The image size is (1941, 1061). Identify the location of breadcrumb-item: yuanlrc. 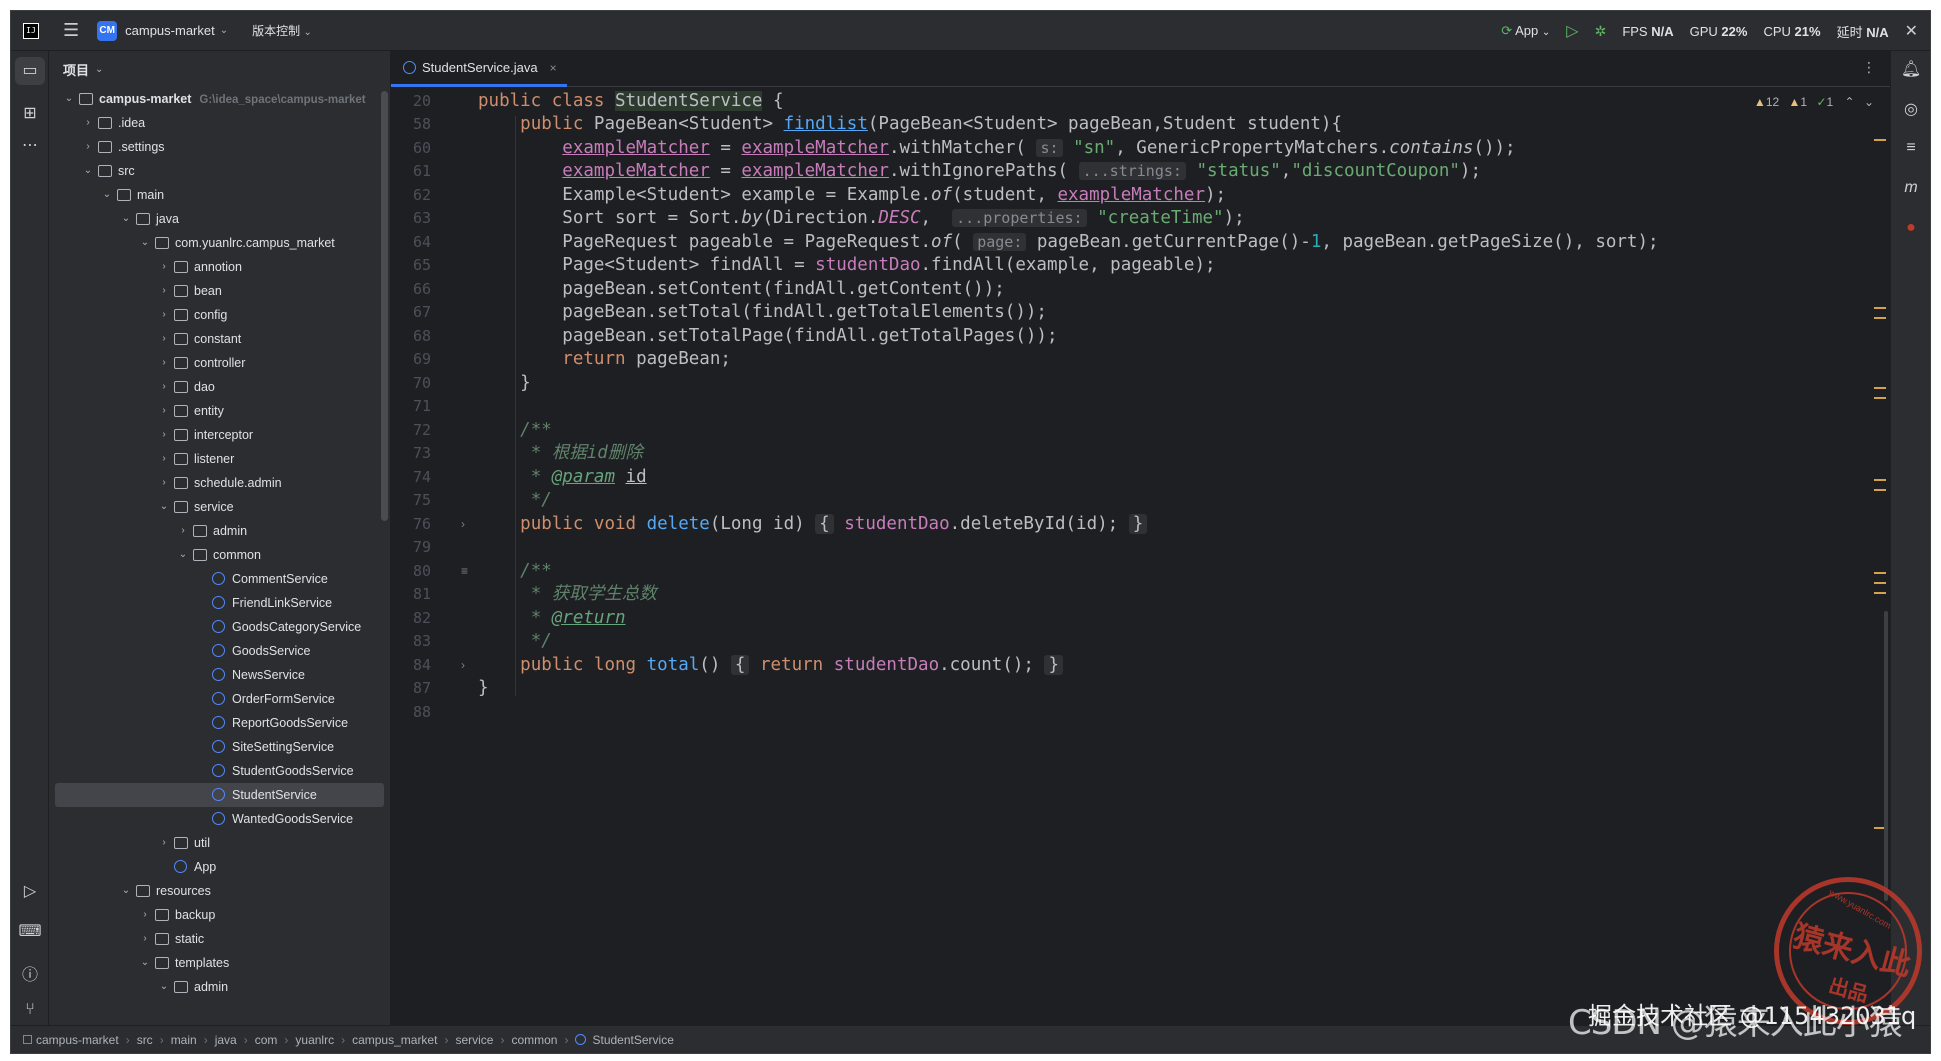
(314, 1040).